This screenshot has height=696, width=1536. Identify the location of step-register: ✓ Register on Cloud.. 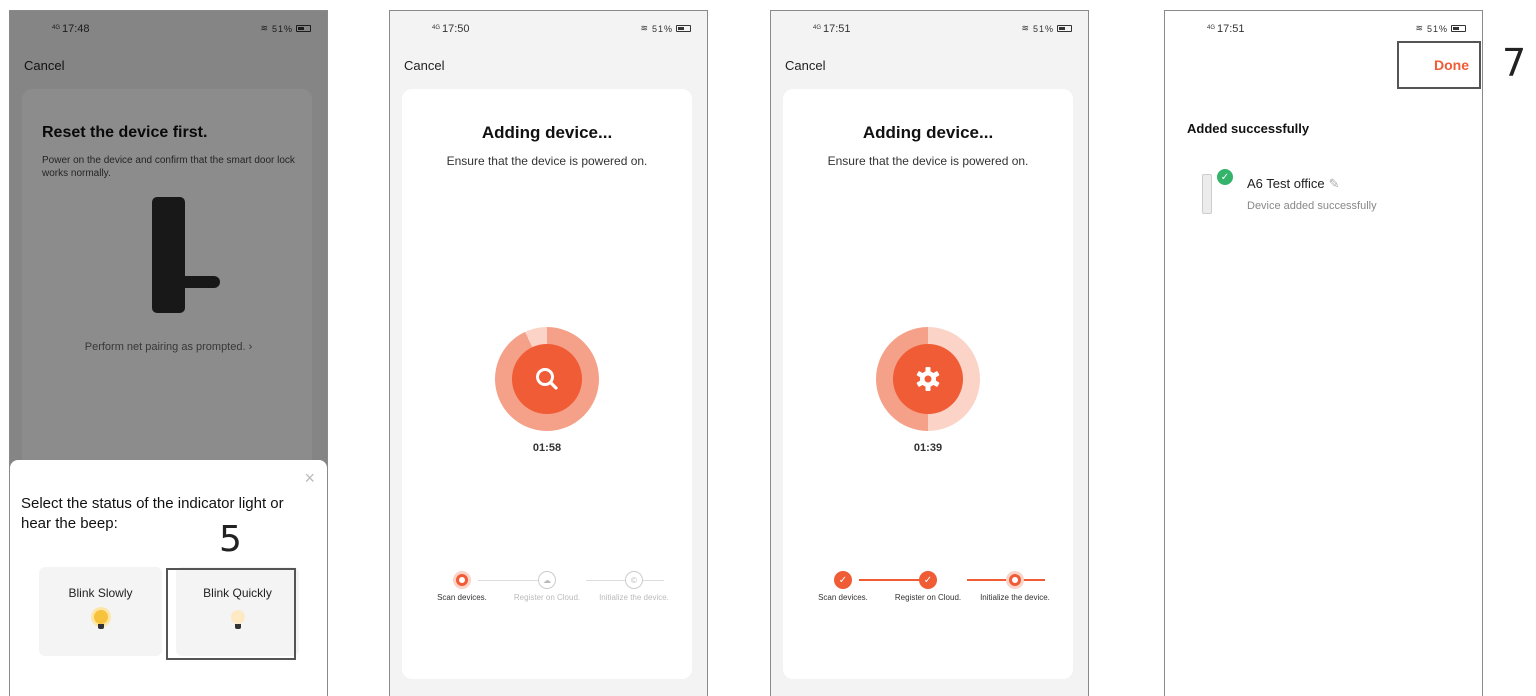
(928, 586).